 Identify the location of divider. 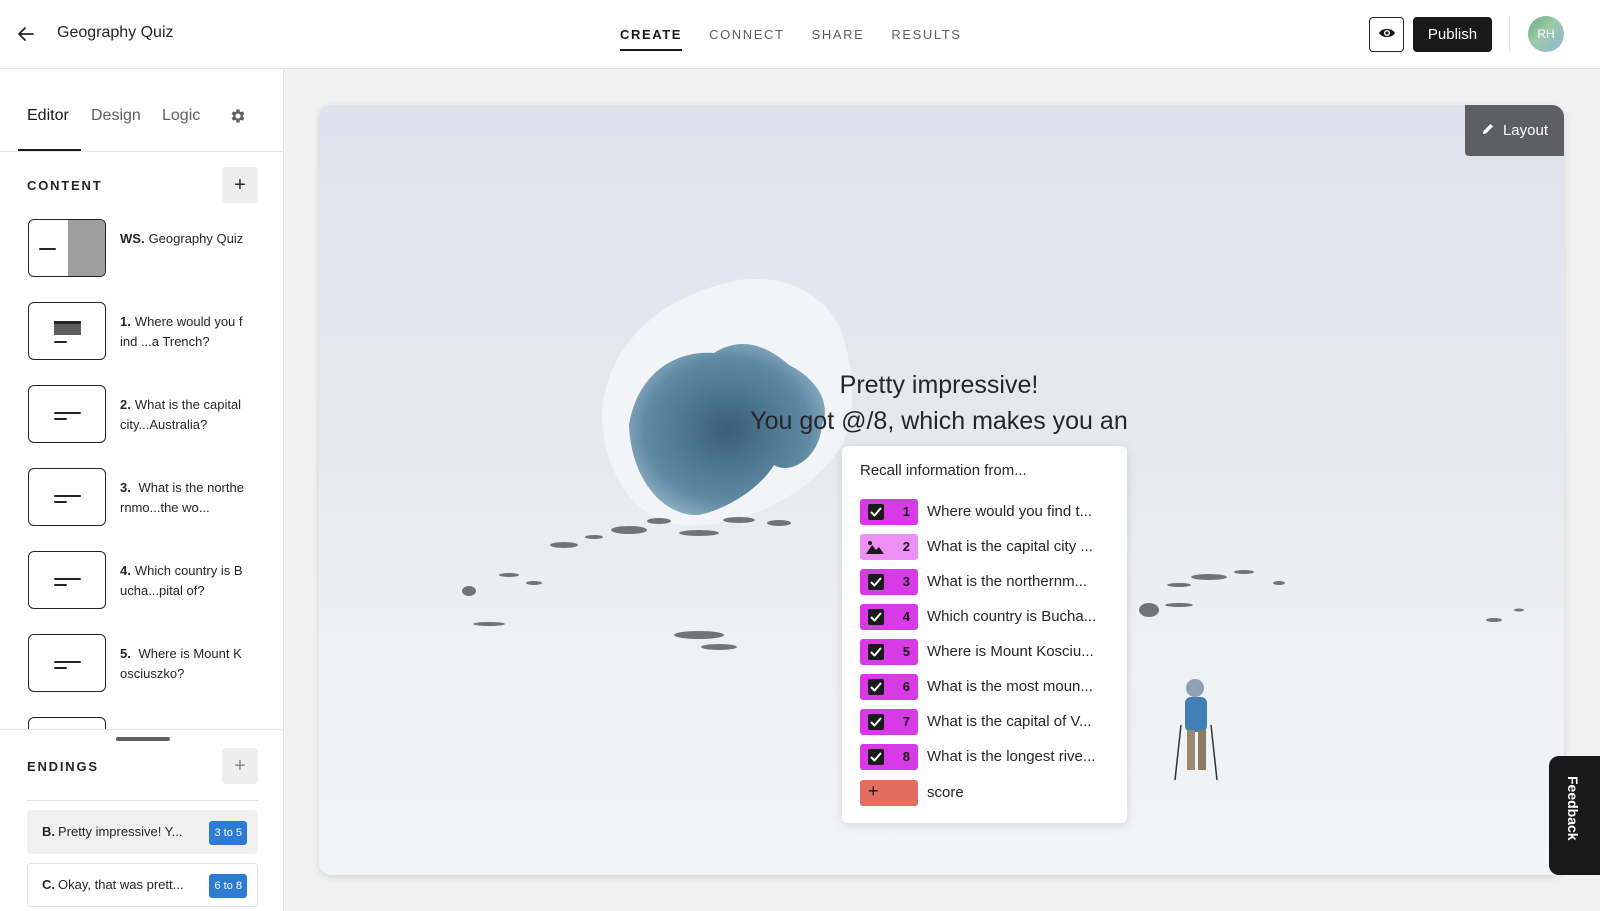
(1509, 34).